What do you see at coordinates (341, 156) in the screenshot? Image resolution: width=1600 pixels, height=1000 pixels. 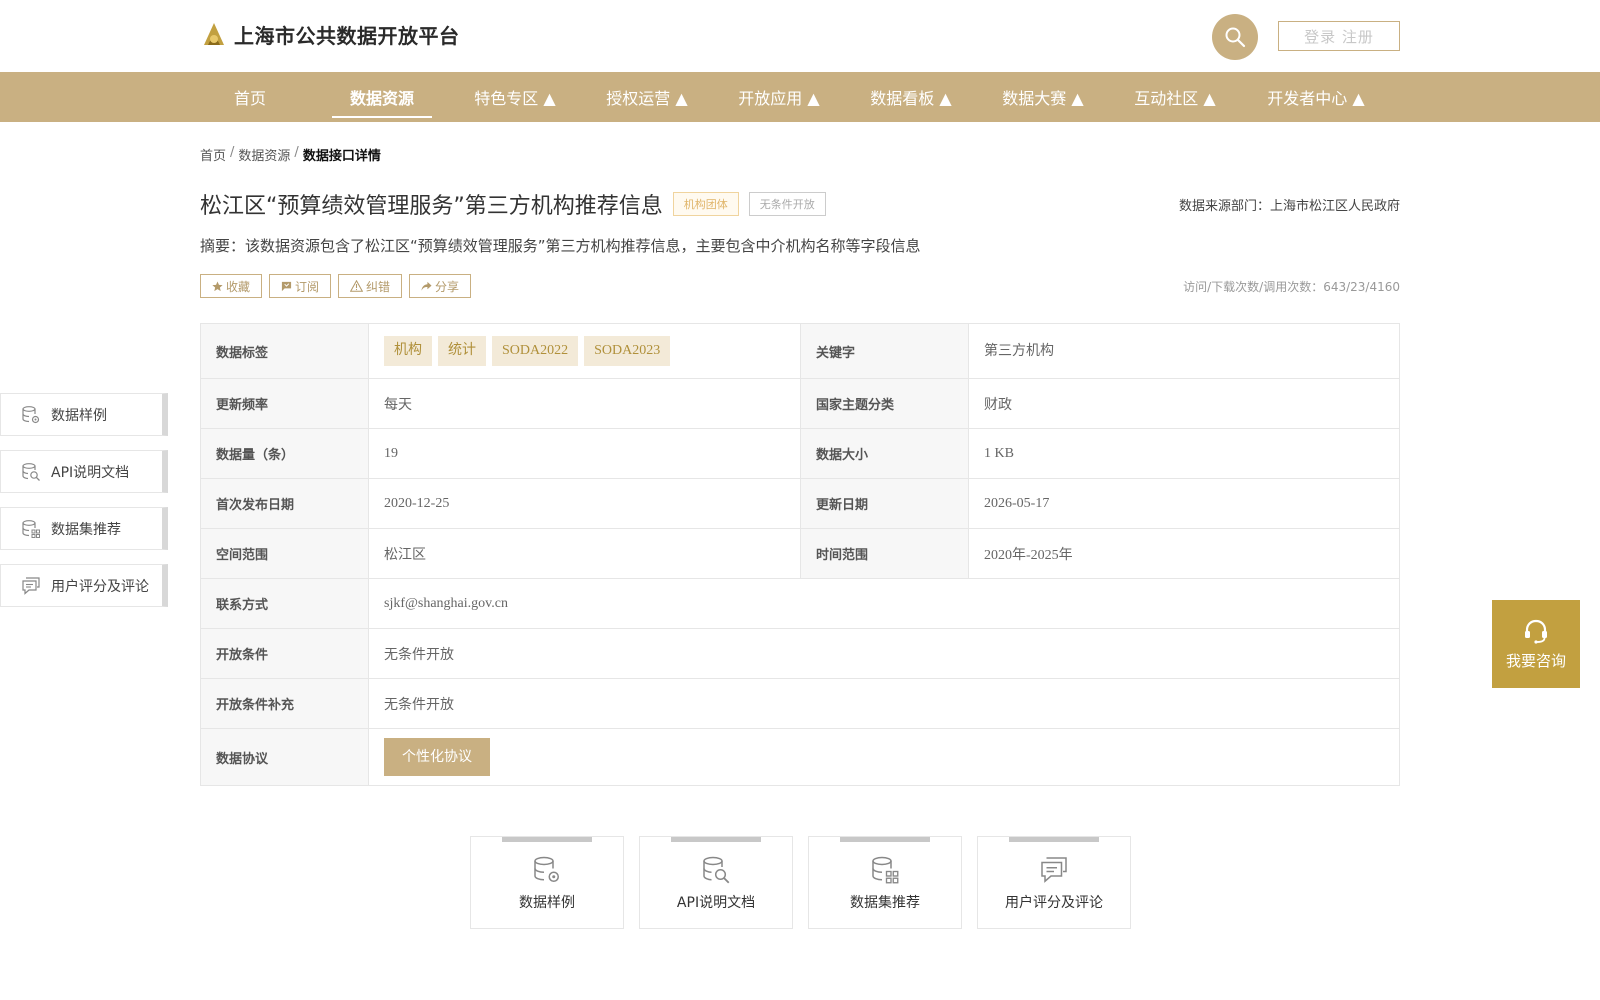 I see `breadcrumb-current: 数据接口详情` at bounding box center [341, 156].